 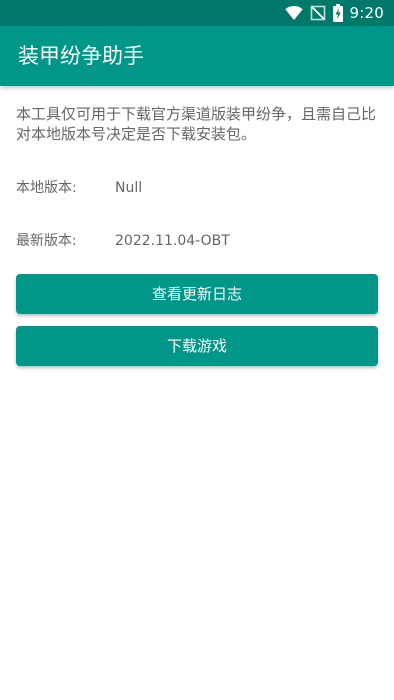 What do you see at coordinates (81, 56) in the screenshot?
I see `app-title: 装甲纷争助手` at bounding box center [81, 56].